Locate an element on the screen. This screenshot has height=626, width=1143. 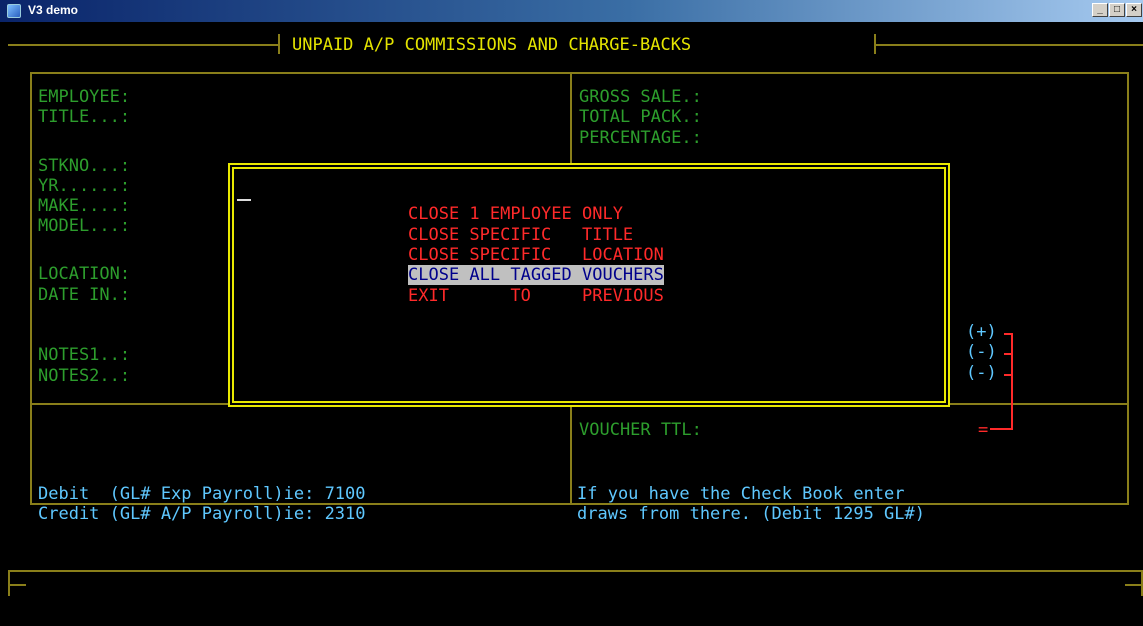
label-stkno: STKNO...: is located at coordinates (84, 166).